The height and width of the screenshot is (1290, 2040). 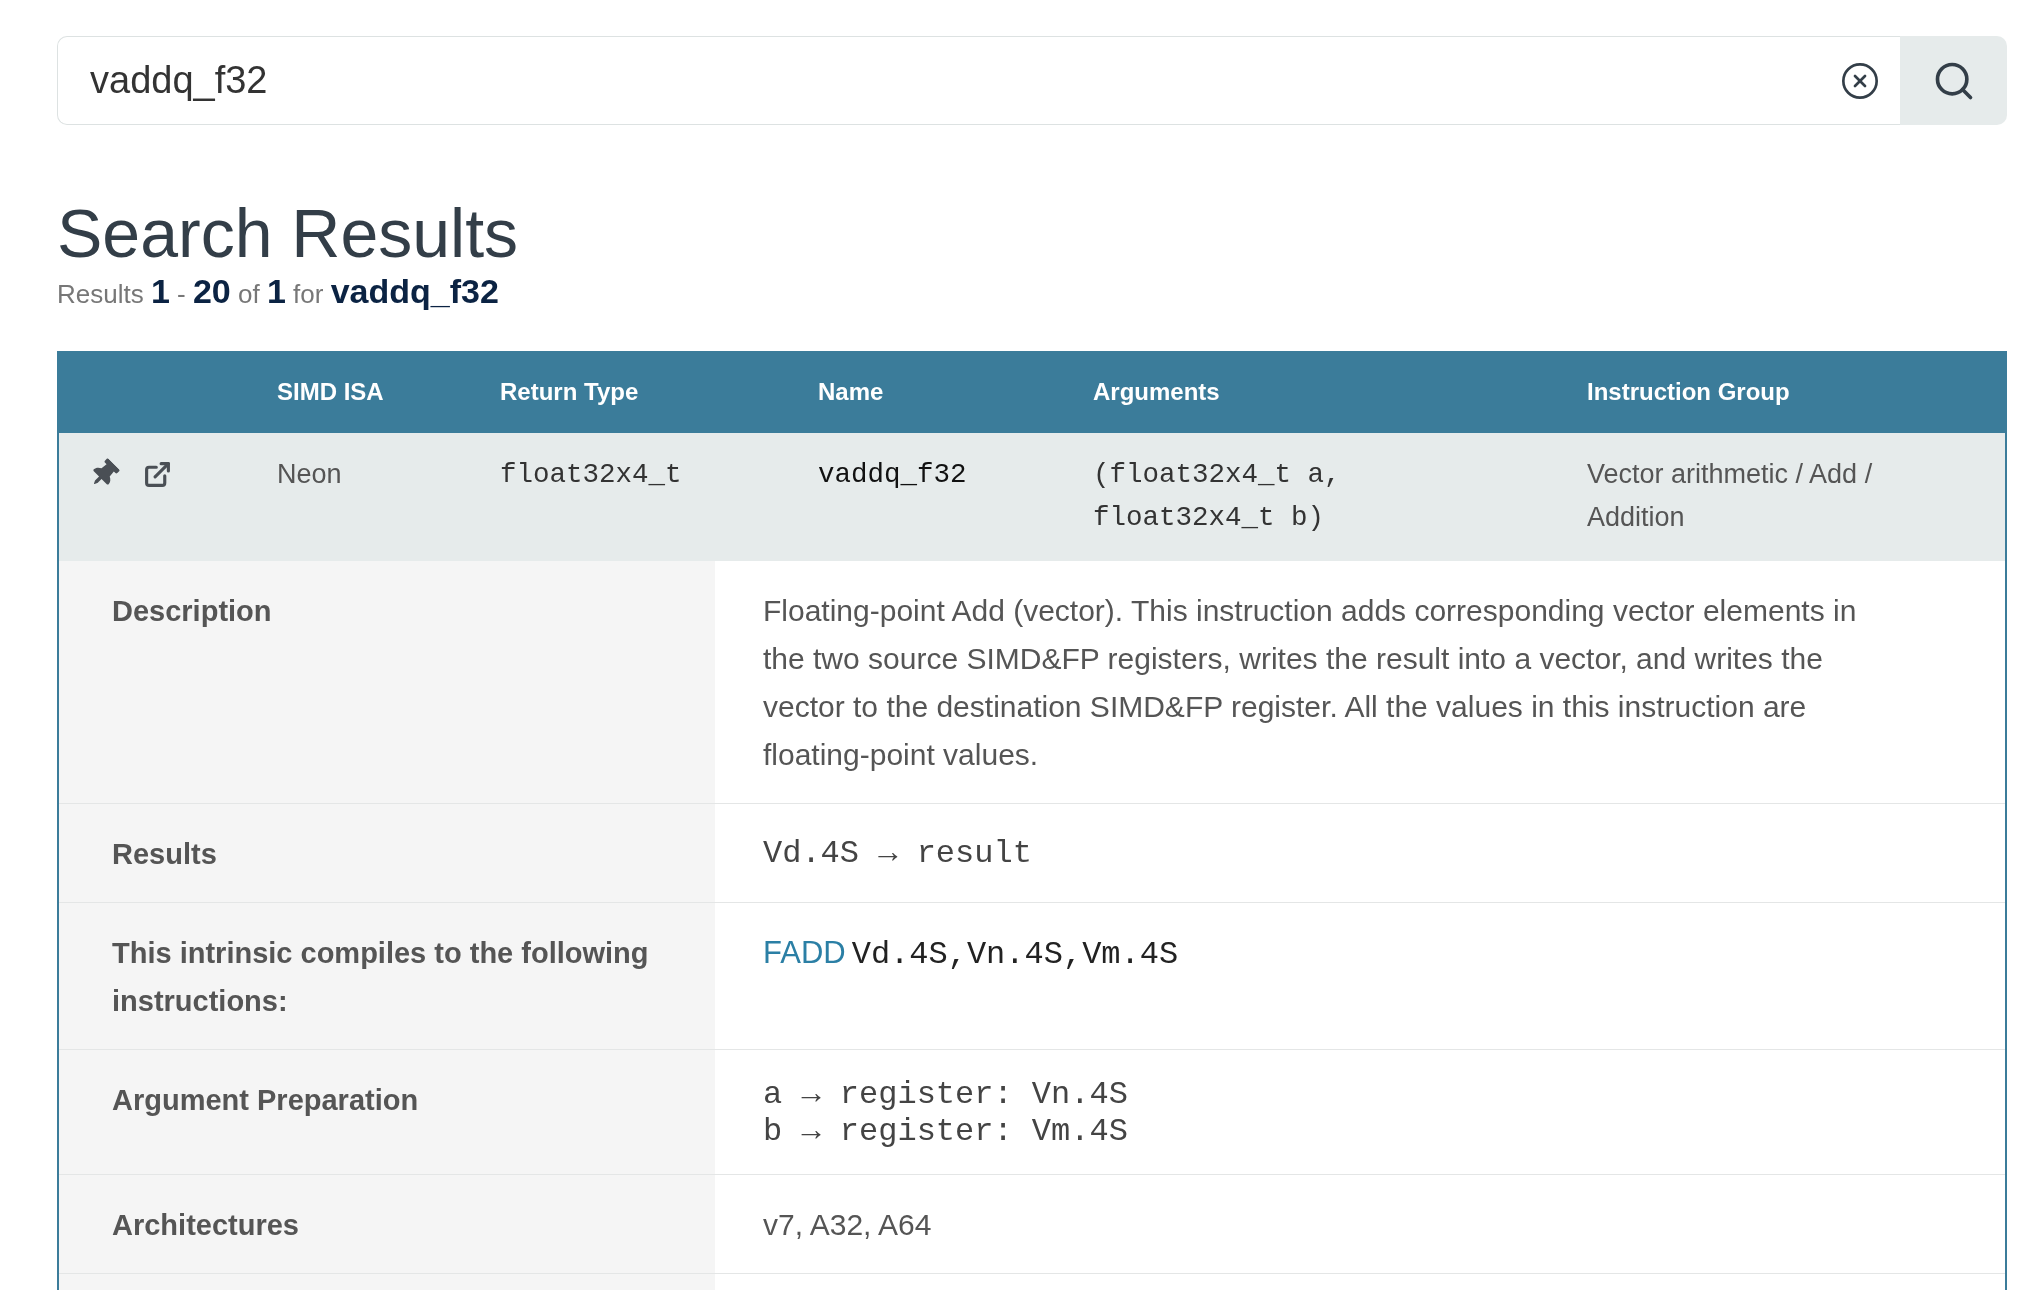 I want to click on column-header: Return Type, so click(x=569, y=392).